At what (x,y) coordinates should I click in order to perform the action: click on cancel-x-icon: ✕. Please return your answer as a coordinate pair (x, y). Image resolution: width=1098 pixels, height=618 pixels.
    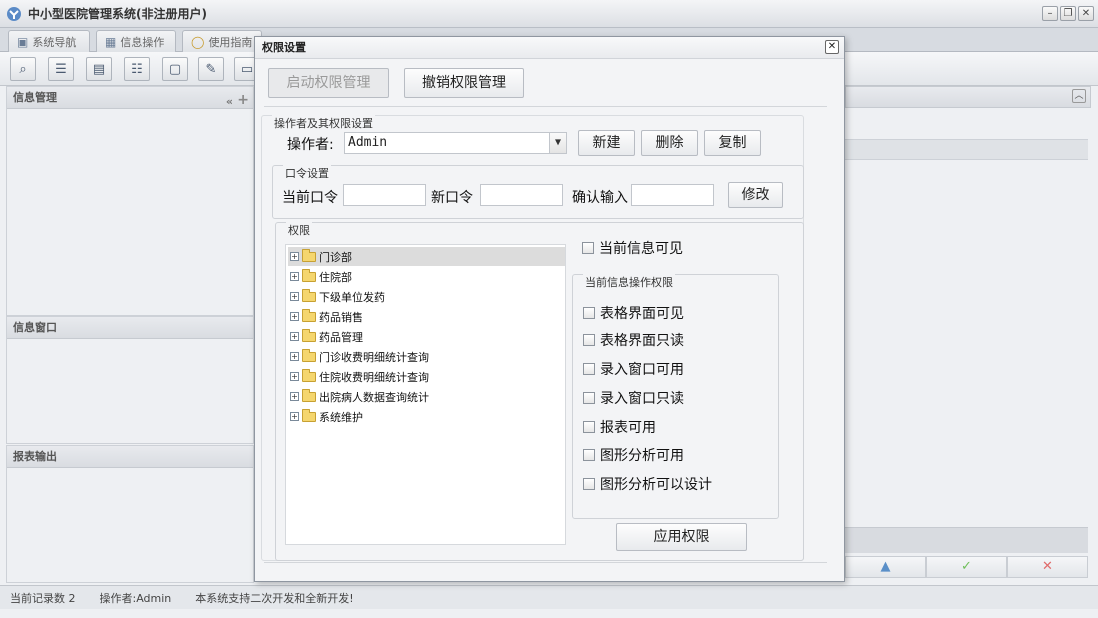
    Looking at the image, I should click on (1047, 567).